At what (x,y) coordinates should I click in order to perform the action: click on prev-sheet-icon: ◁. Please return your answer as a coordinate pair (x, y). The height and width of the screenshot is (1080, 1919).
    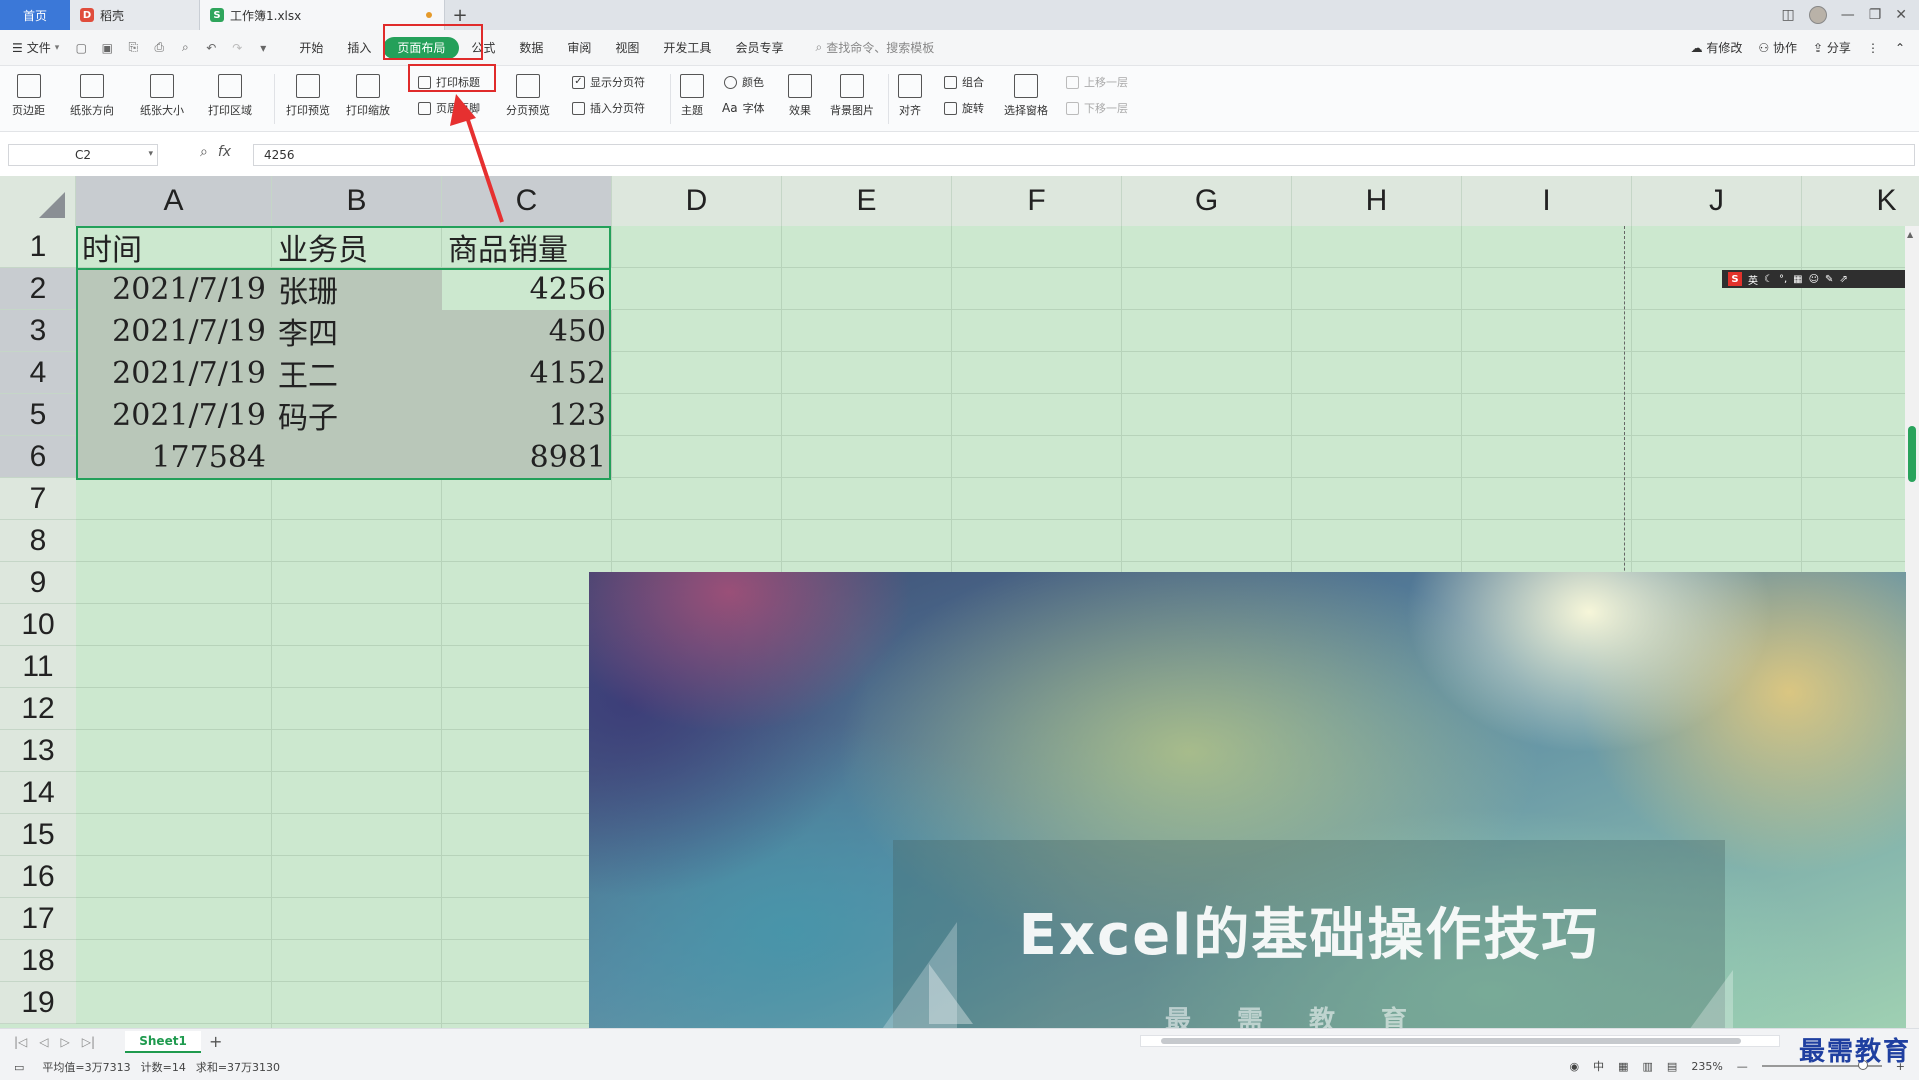
    Looking at the image, I should click on (43, 1042).